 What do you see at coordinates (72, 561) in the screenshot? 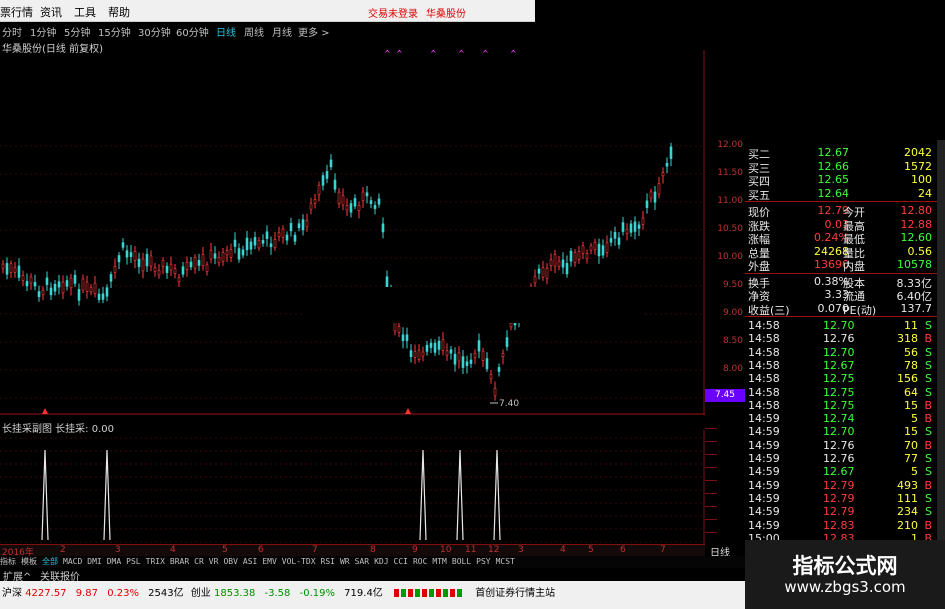
I see `indicator-tab-macd: MACD` at bounding box center [72, 561].